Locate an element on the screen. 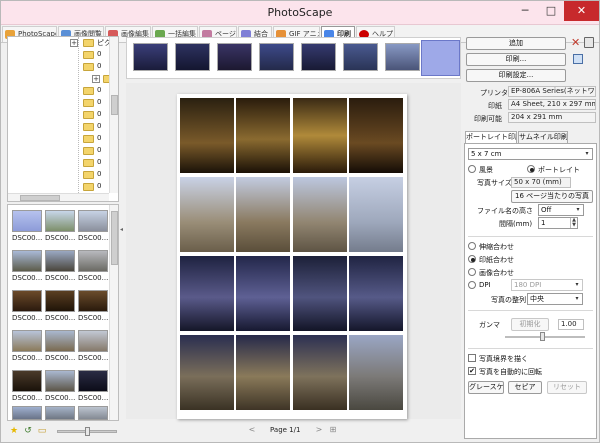 This screenshot has width=600, height=443. select-value: 5 x 7 cm is located at coordinates (486, 154).